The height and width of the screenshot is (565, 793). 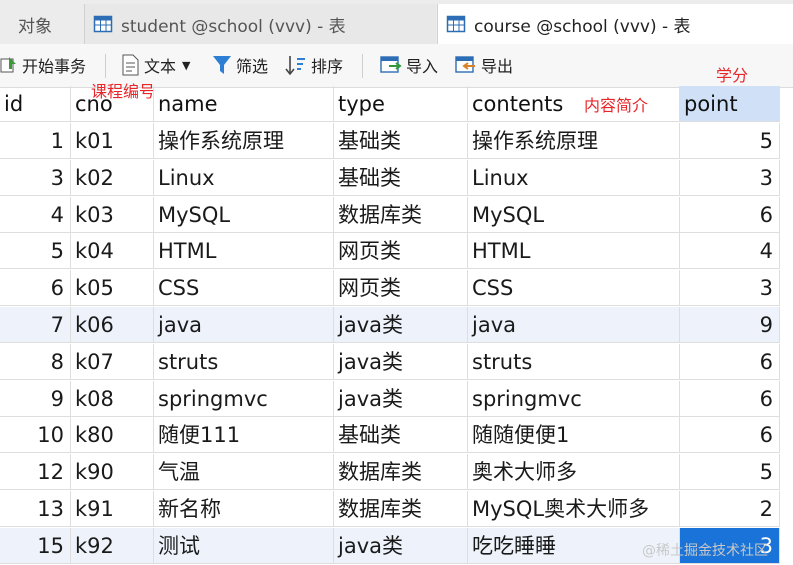 I want to click on text-label: 文本, so click(x=160, y=66).